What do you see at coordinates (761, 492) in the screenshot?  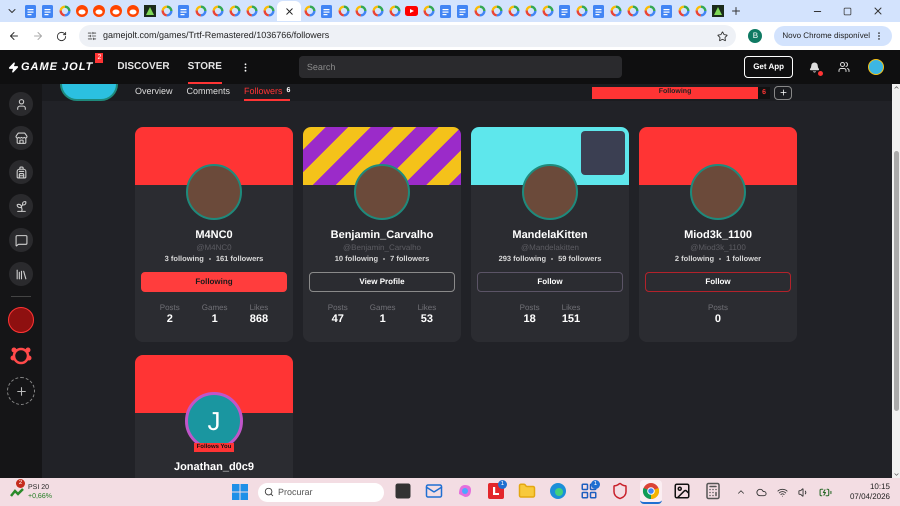 I see `cloud-icon` at bounding box center [761, 492].